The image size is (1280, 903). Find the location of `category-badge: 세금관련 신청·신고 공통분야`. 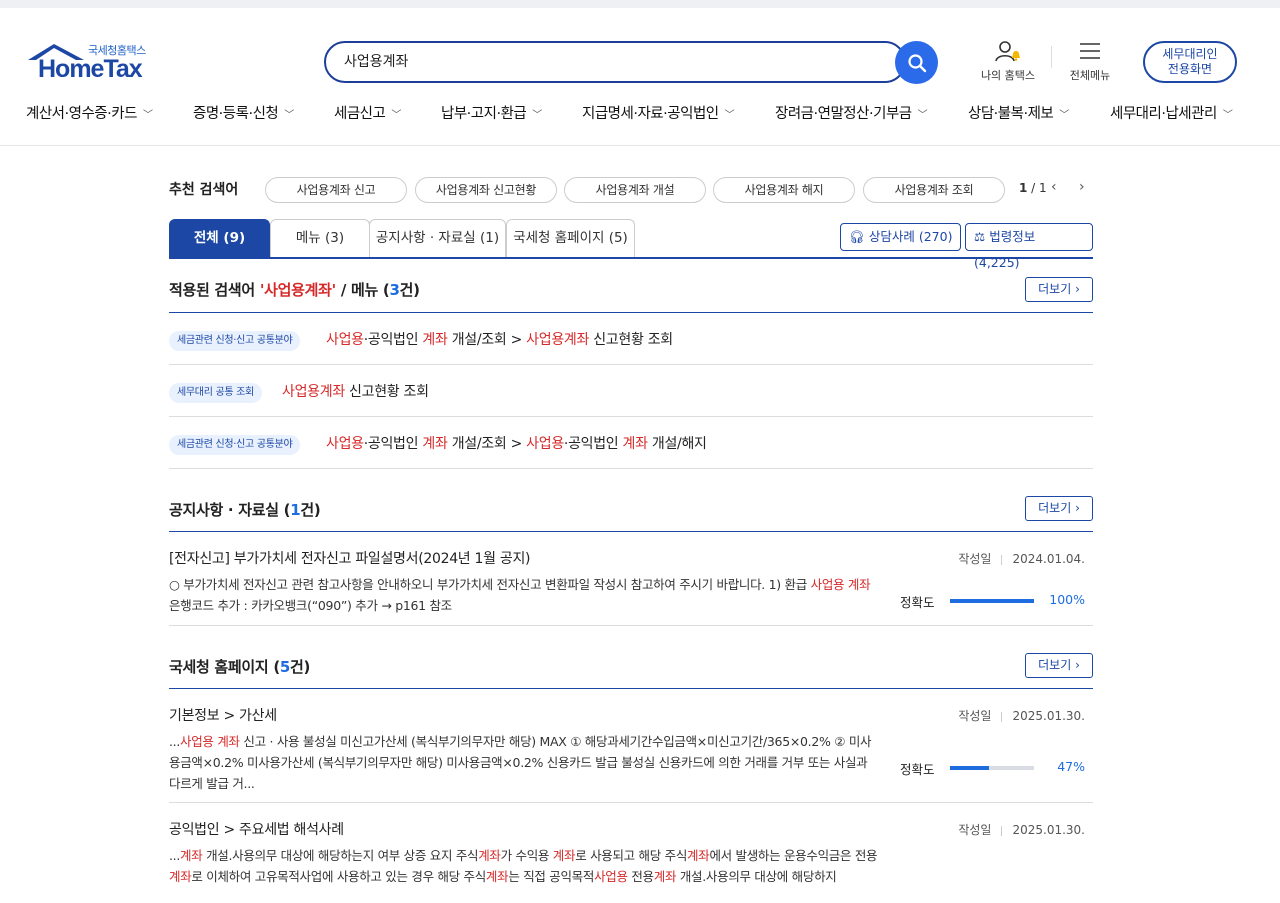

category-badge: 세금관련 신청·신고 공통분야 is located at coordinates (235, 341).